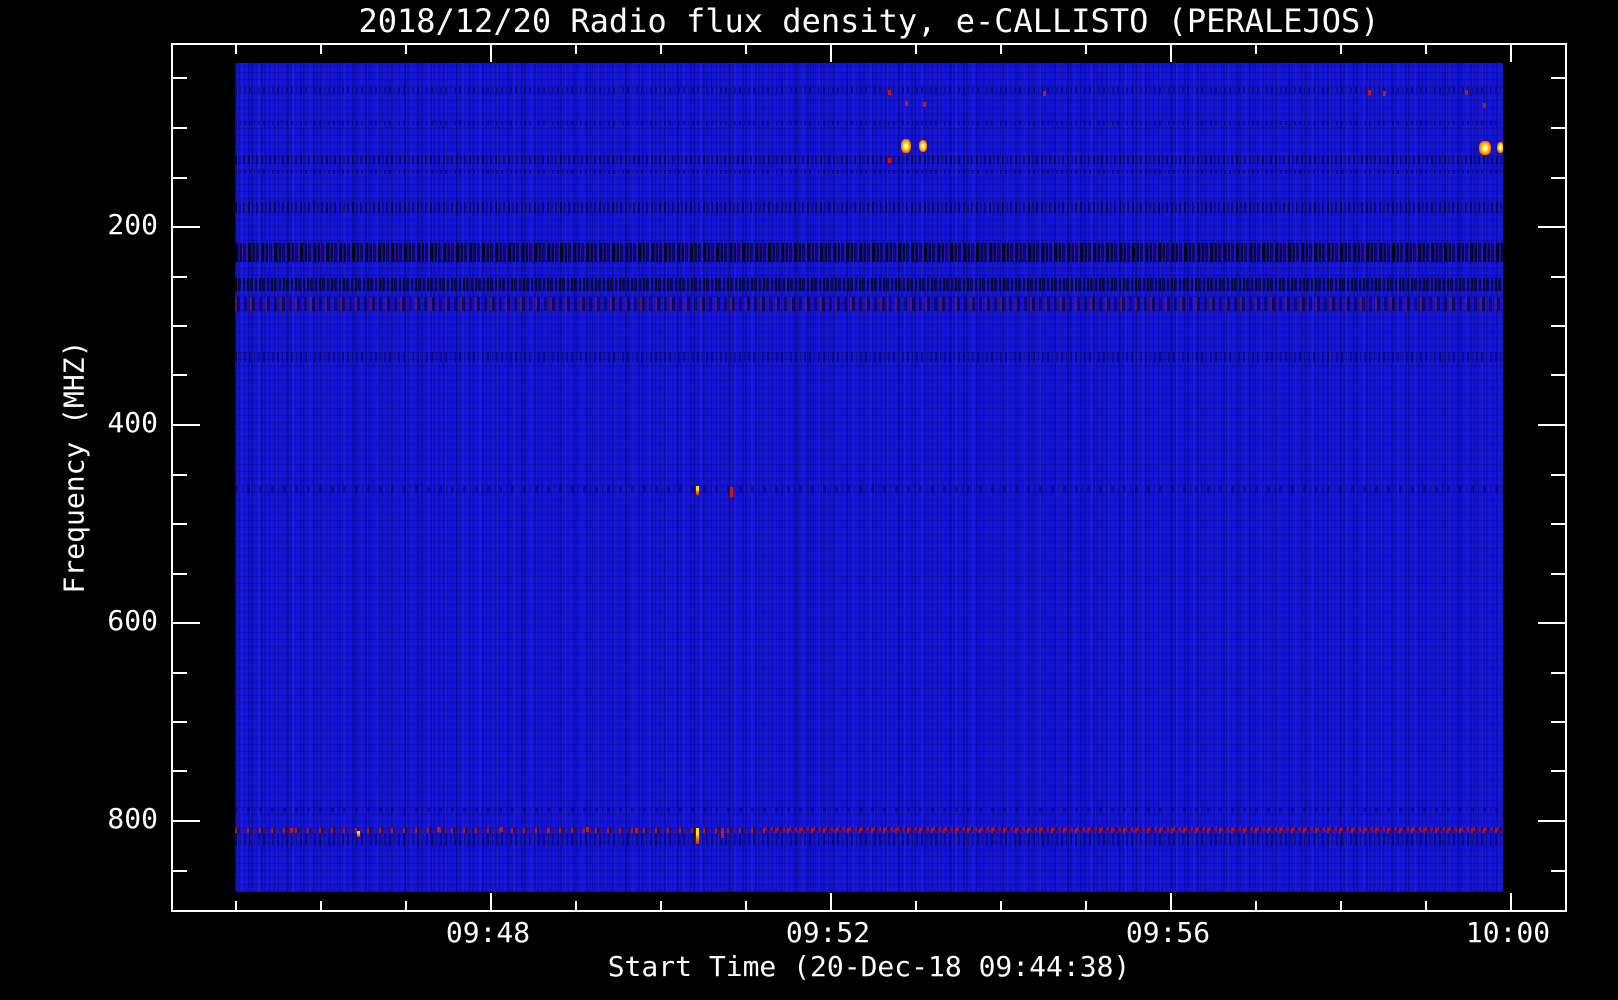  What do you see at coordinates (1508, 932) in the screenshot?
I see `x-tick-label: 10:00` at bounding box center [1508, 932].